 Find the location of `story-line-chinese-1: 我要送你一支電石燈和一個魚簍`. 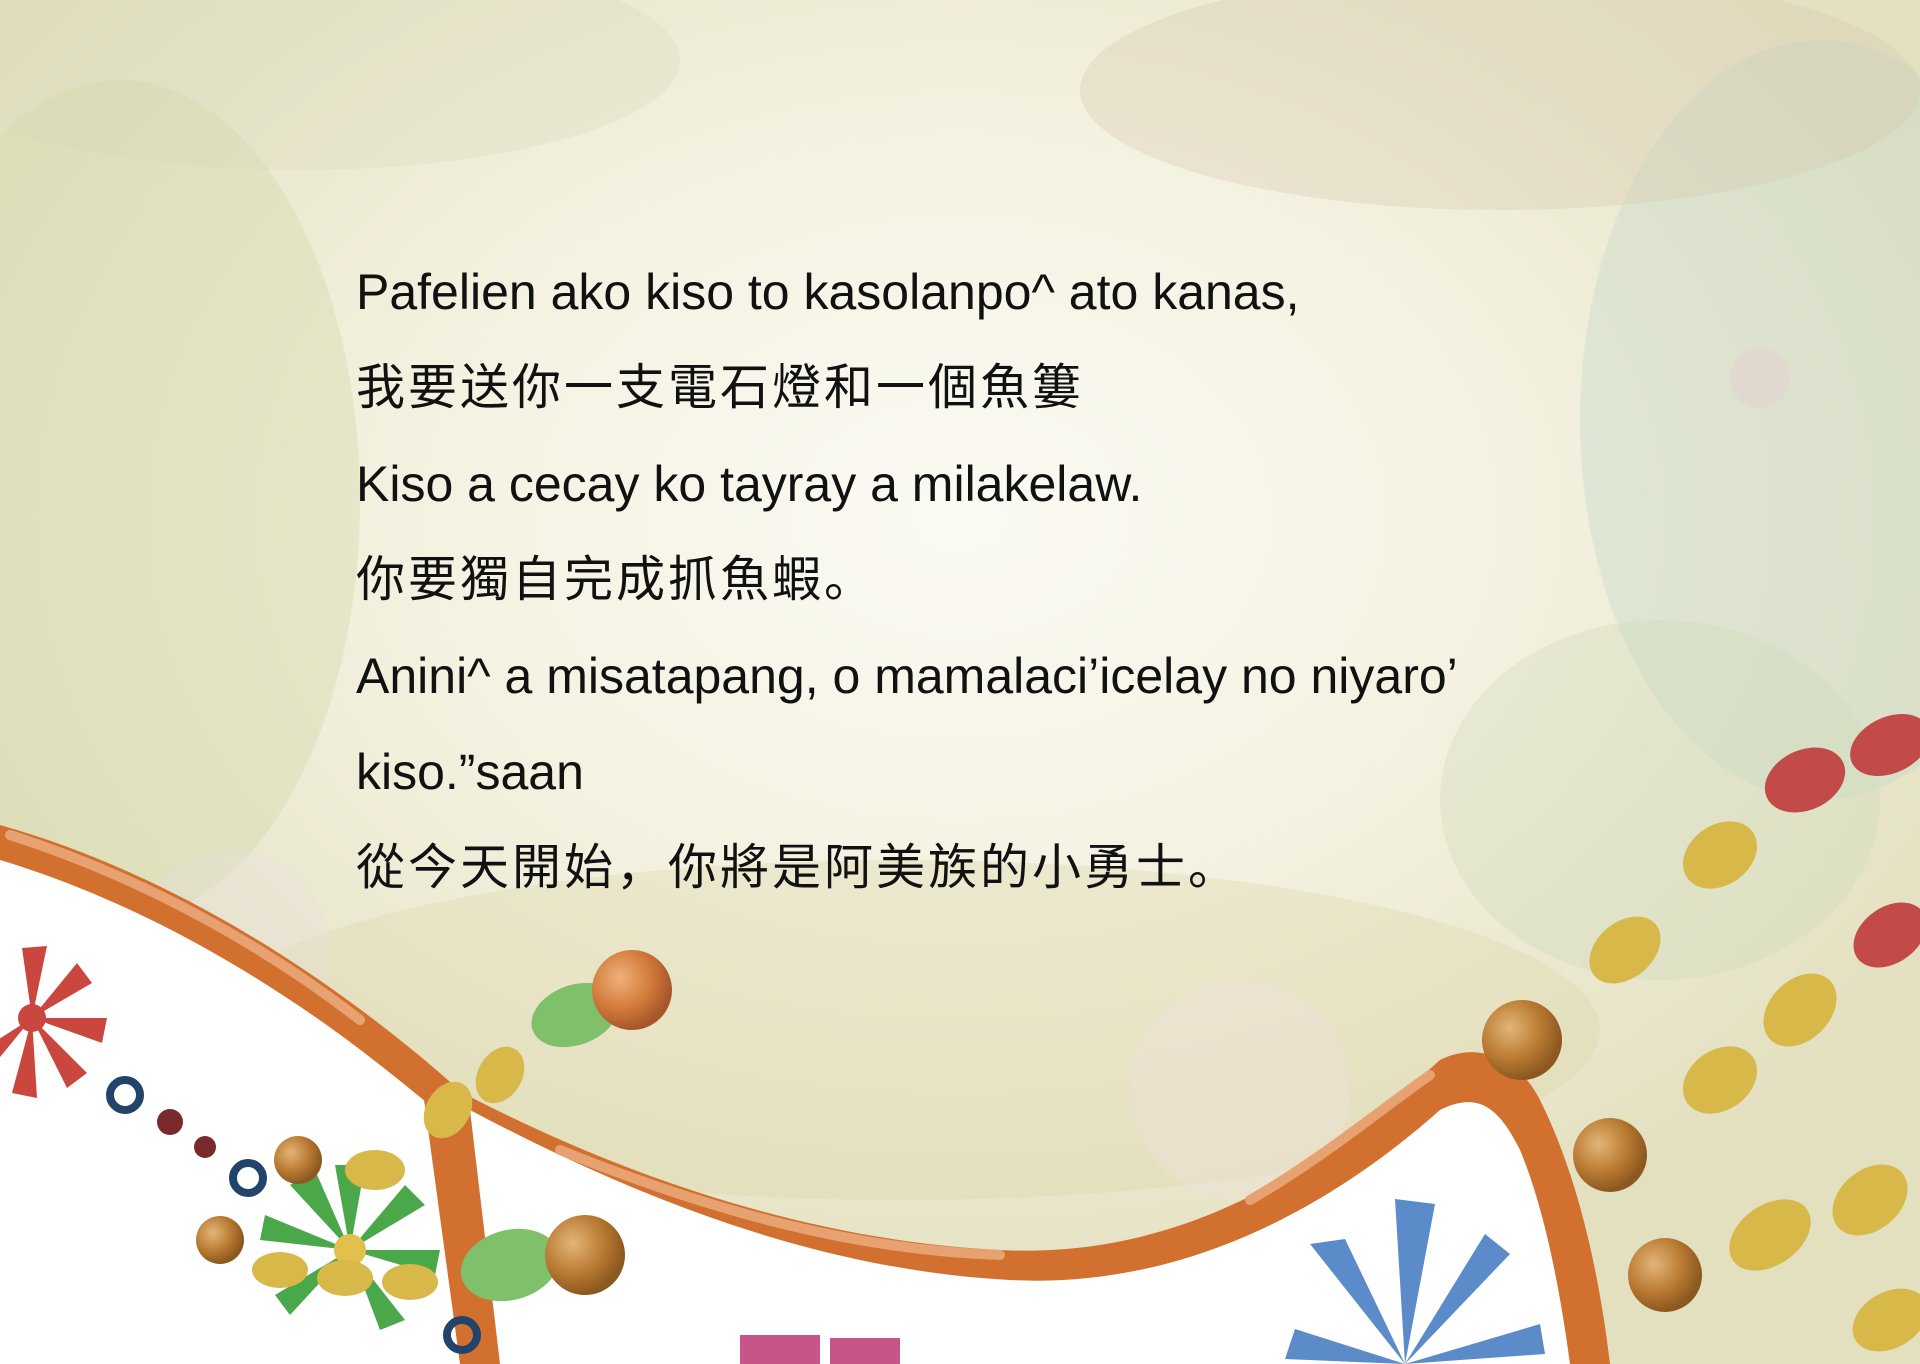

story-line-chinese-1: 我要送你一支電石燈和一個魚簍 is located at coordinates (720, 387).